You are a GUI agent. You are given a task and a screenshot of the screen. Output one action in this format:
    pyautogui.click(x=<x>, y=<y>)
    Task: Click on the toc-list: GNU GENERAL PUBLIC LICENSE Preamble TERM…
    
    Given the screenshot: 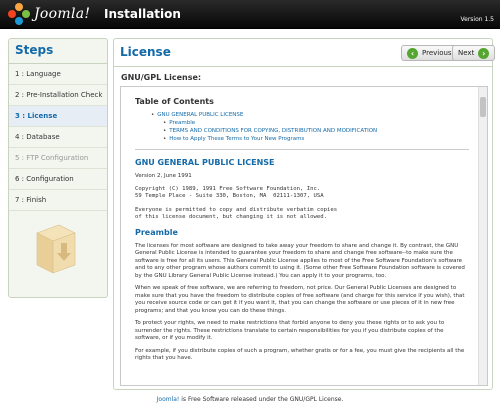 What is the action you would take?
    pyautogui.click(x=310, y=127)
    